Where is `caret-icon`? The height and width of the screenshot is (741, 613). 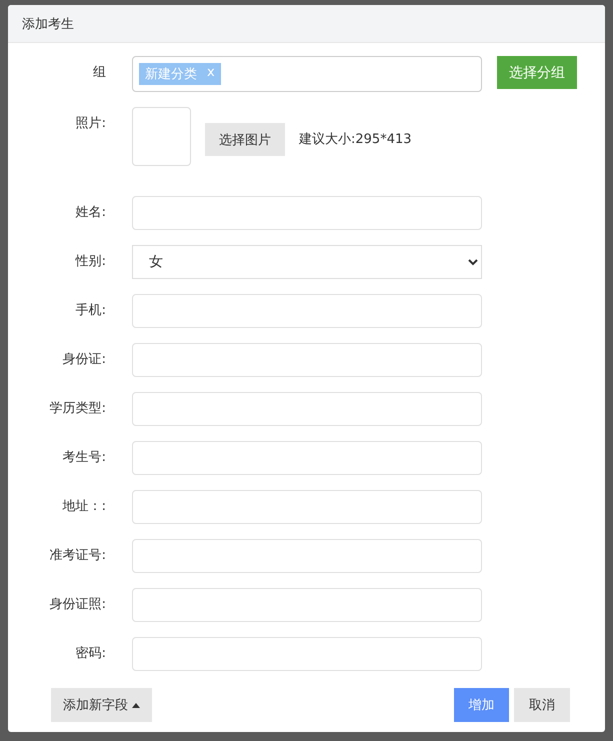 caret-icon is located at coordinates (136, 705).